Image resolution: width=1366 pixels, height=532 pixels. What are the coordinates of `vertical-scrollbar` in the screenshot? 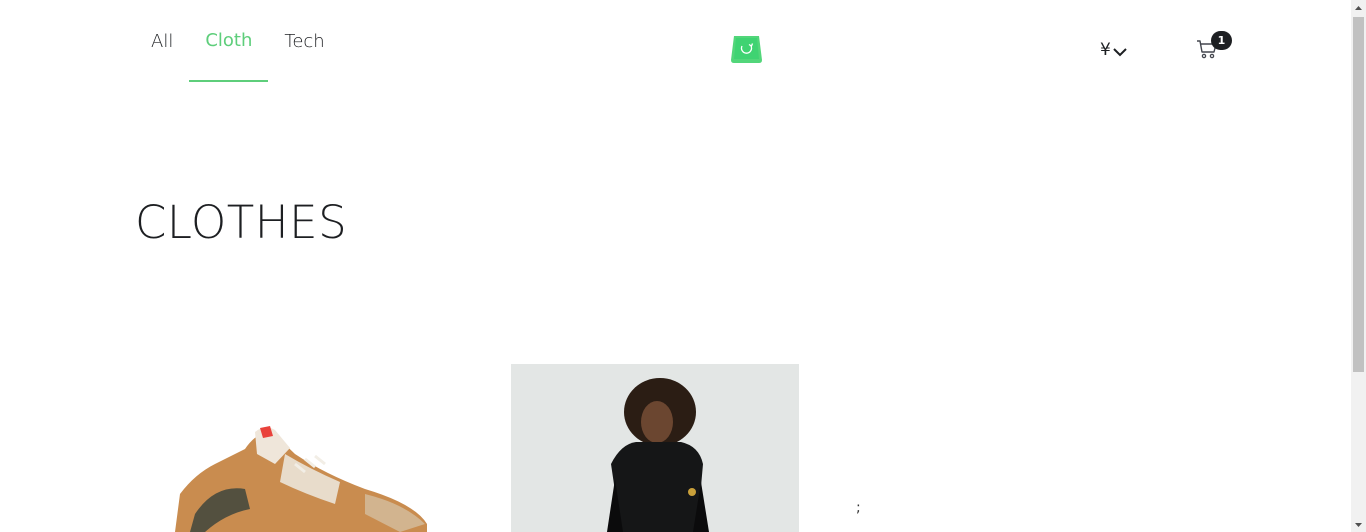 It's located at (1358, 266).